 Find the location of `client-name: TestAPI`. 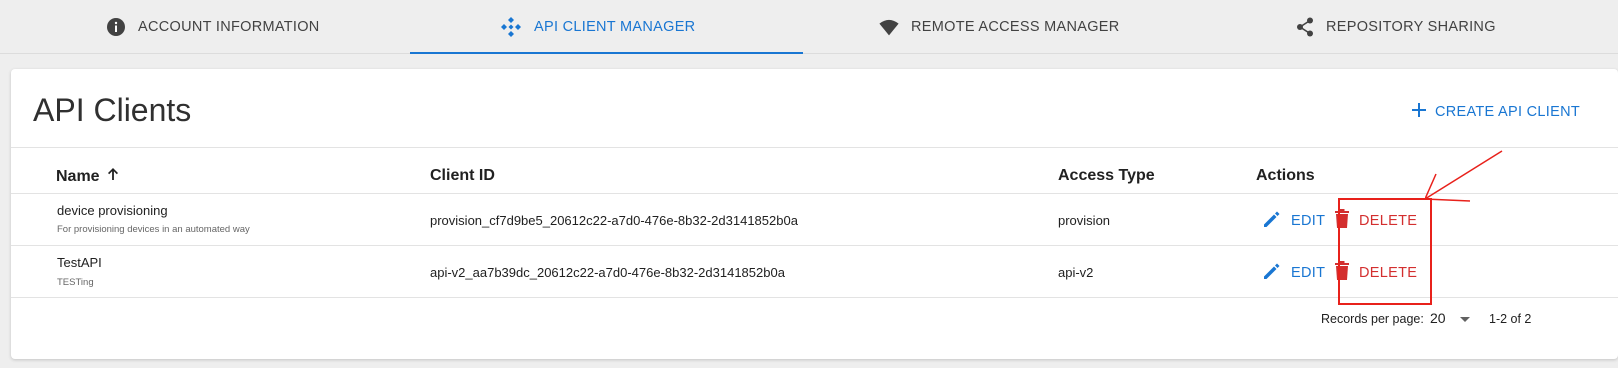

client-name: TestAPI is located at coordinates (79, 262).